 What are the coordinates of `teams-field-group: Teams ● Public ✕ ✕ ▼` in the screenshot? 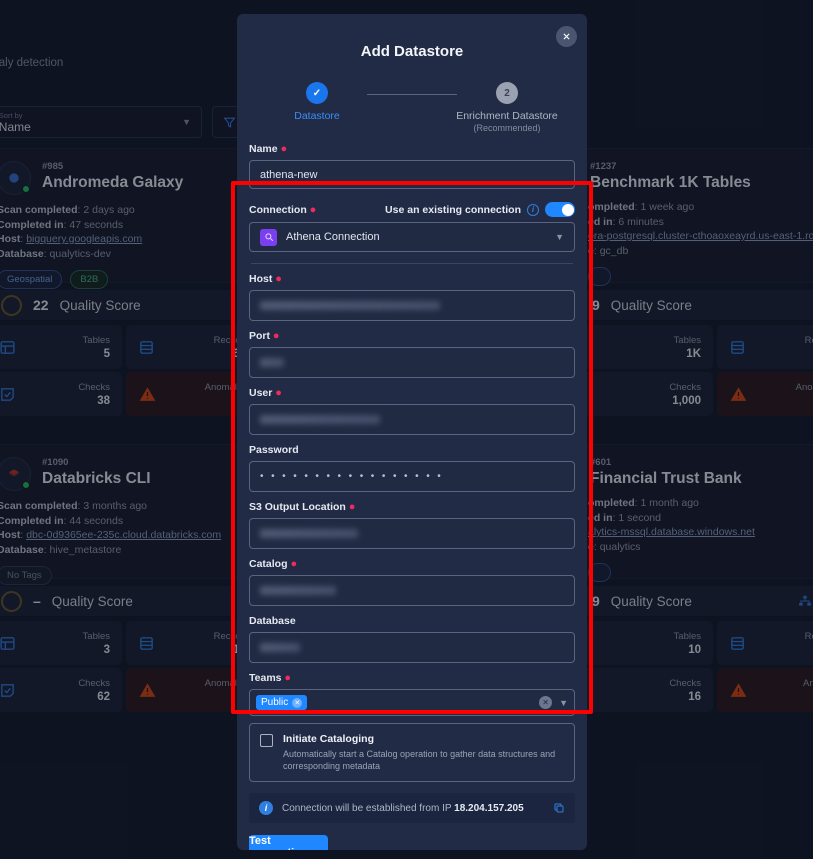 It's located at (412, 694).